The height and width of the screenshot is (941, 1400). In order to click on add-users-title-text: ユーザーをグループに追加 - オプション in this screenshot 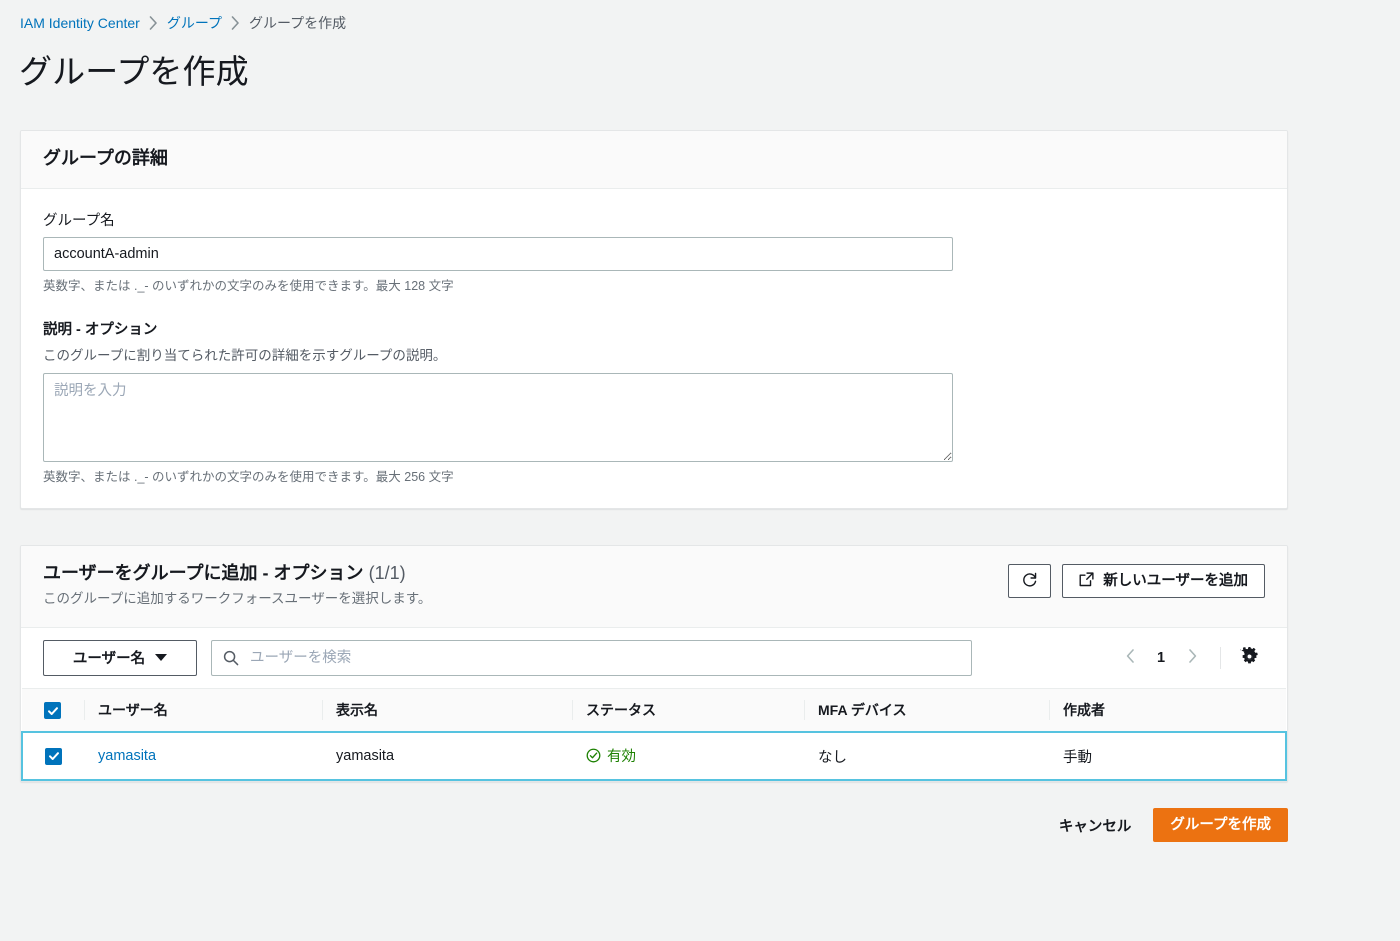, I will do `click(203, 573)`.